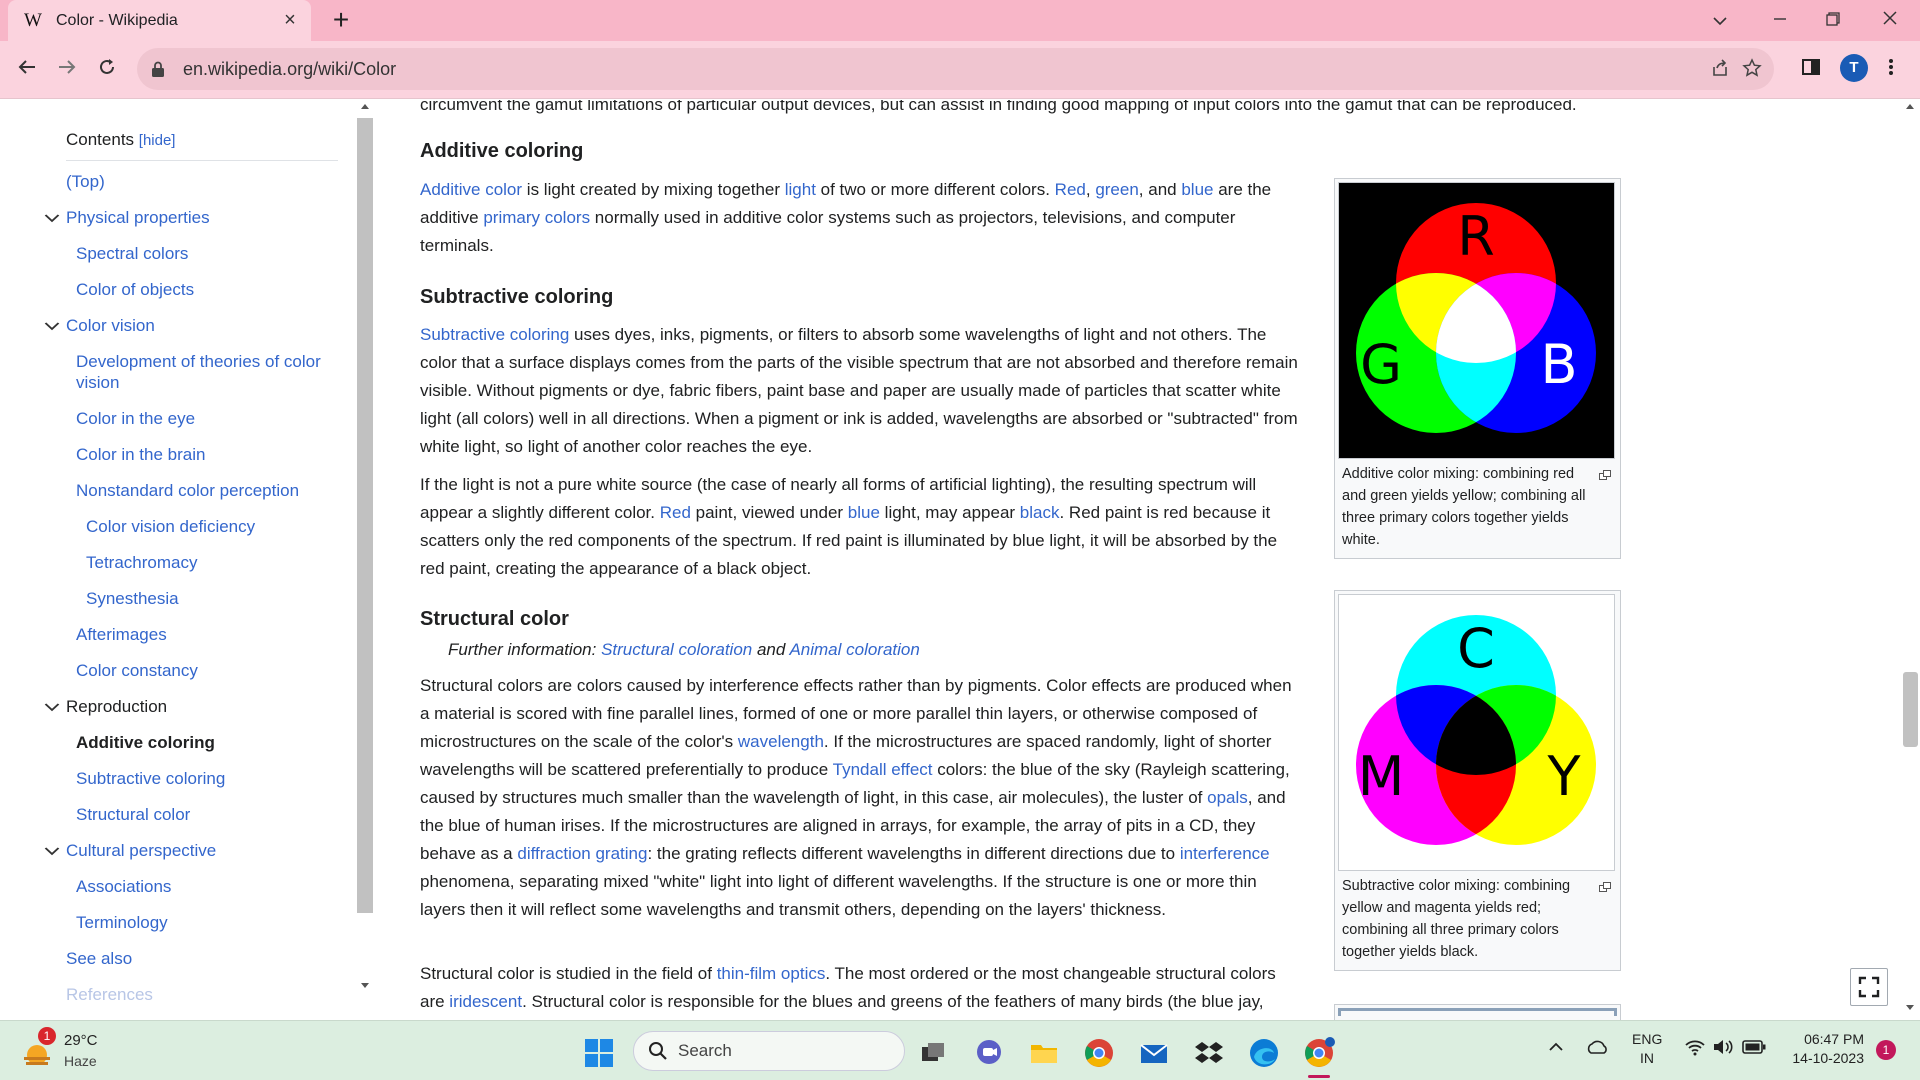 The image size is (1920, 1080). What do you see at coordinates (1695, 1048) in the screenshot?
I see `wifi-icon` at bounding box center [1695, 1048].